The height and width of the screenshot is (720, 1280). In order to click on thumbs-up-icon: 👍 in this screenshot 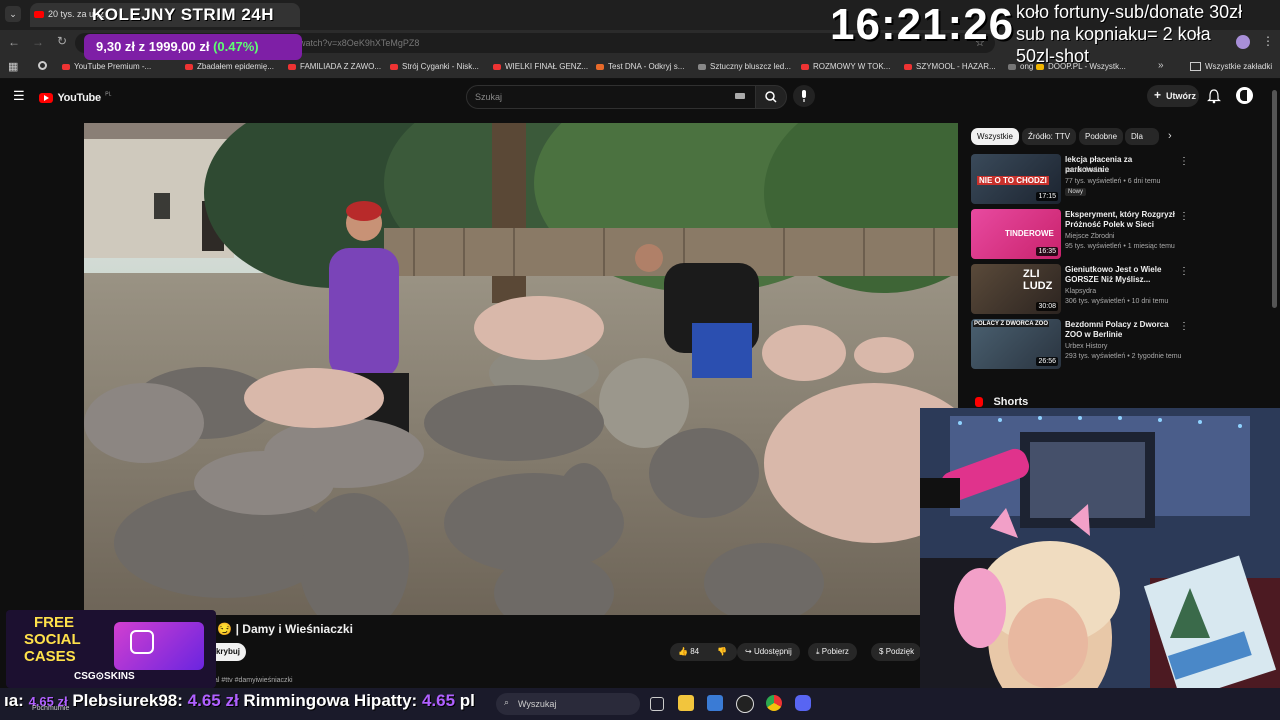, I will do `click(683, 651)`.